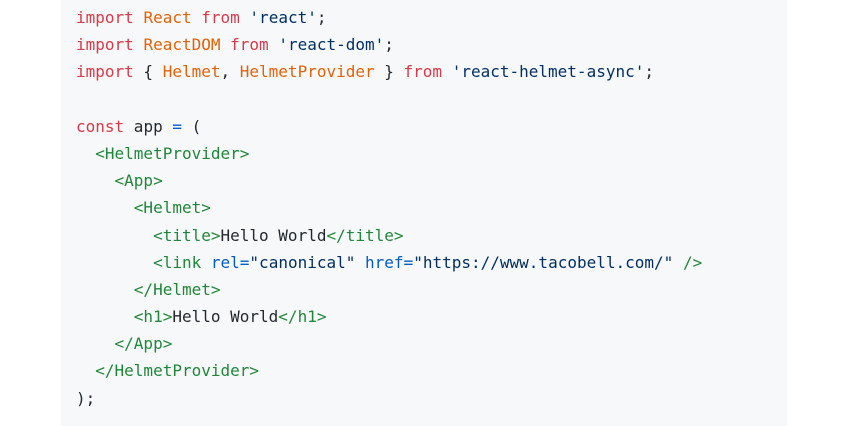 Image resolution: width=850 pixels, height=426 pixels. Describe the element at coordinates (692, 262) in the screenshot. I see `code-token: />` at that location.